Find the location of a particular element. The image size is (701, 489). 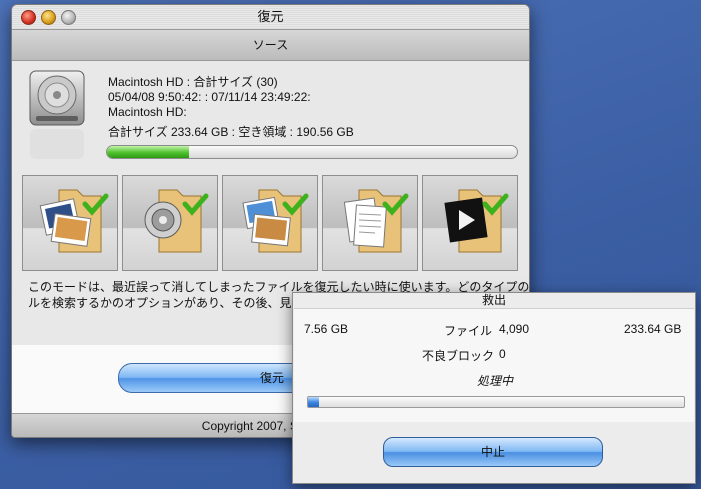

file-type-selector is located at coordinates (272, 223).